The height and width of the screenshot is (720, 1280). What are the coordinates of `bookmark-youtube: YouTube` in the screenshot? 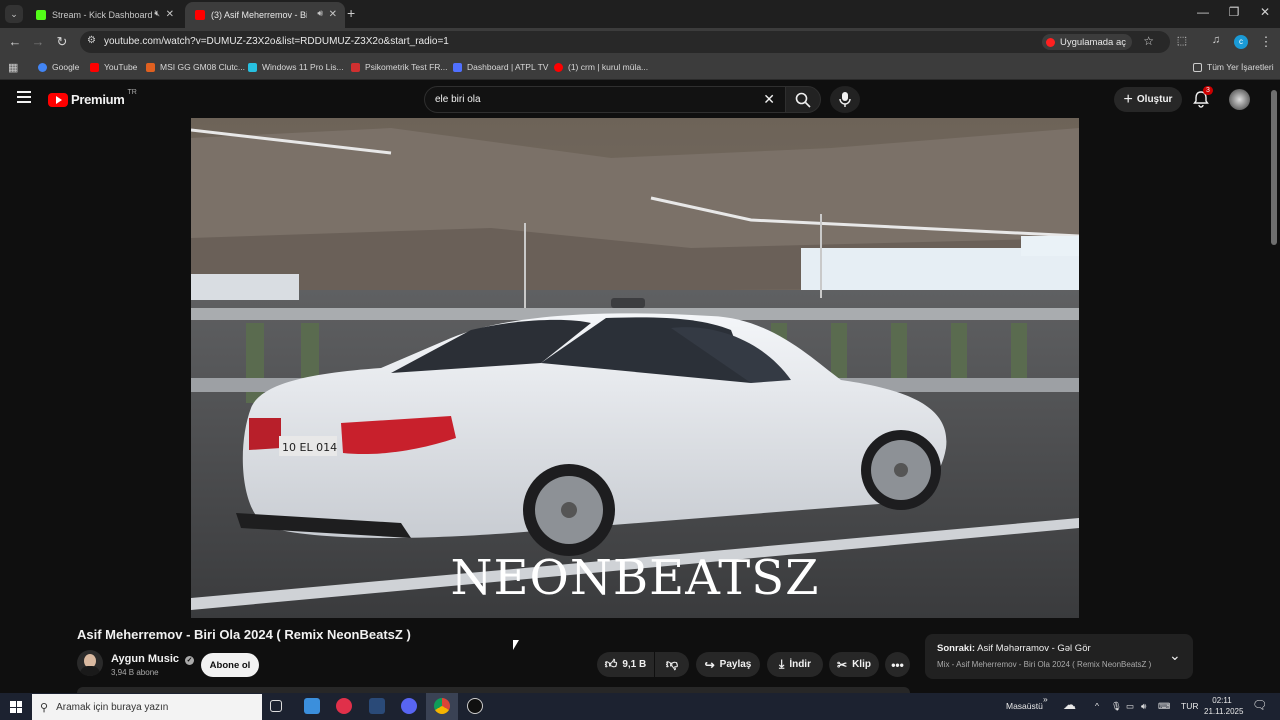 It's located at (113, 67).